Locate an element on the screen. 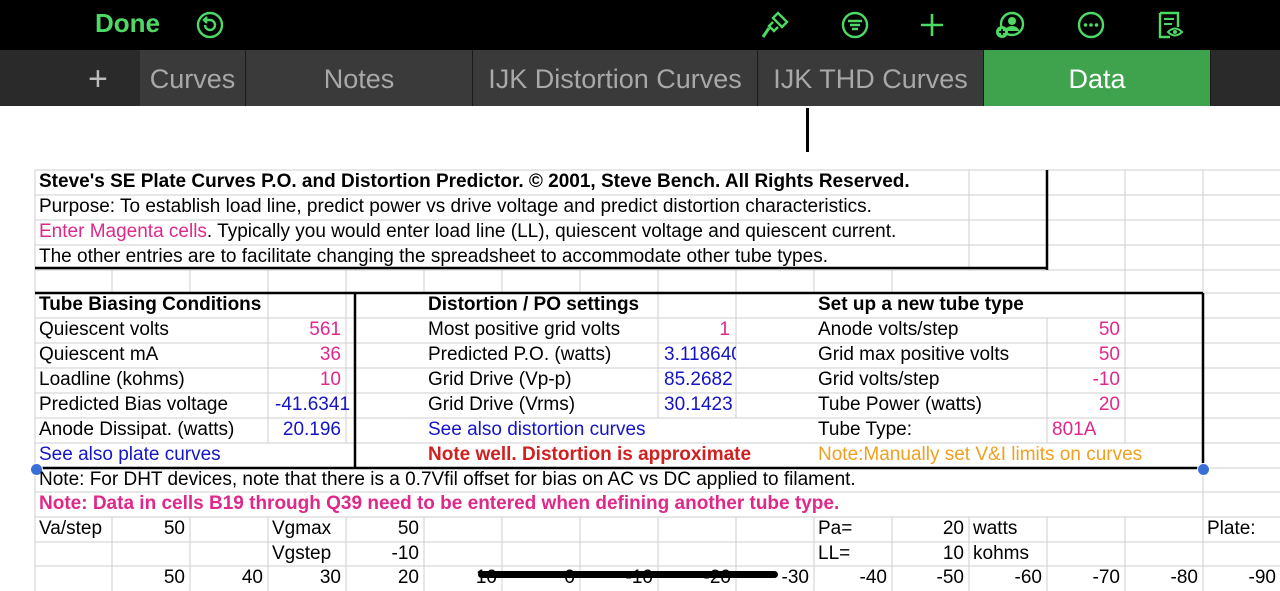 Image resolution: width=1280 pixels, height=591 pixels. pa-unit: watts is located at coordinates (995, 529).